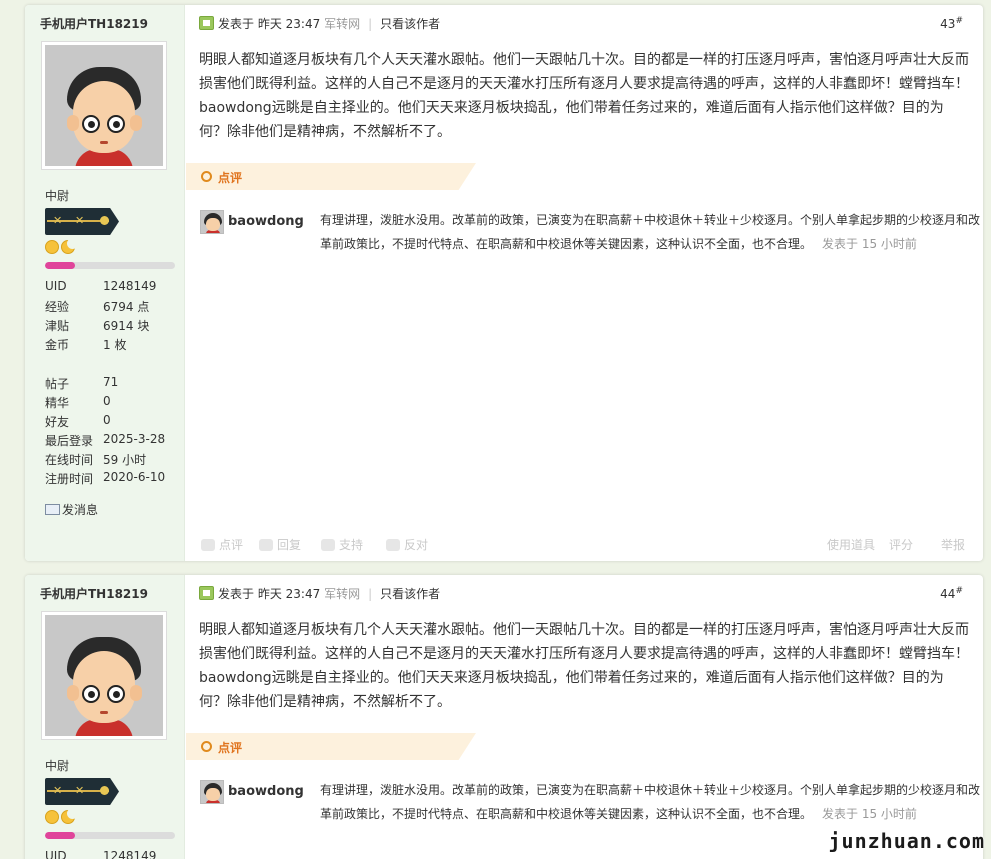 The height and width of the screenshot is (859, 991). Describe the element at coordinates (57, 326) in the screenshot. I see `stat-label: 津贴` at that location.